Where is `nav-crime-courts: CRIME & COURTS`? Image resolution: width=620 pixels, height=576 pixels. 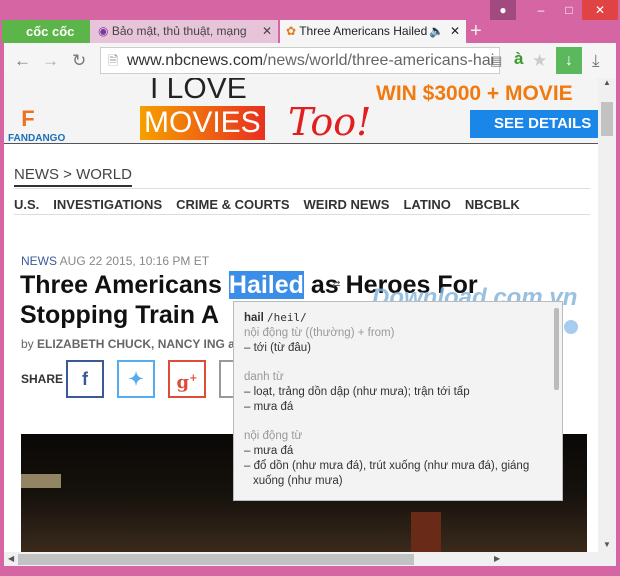
nav-crime-courts: CRIME & COURTS is located at coordinates (232, 204).